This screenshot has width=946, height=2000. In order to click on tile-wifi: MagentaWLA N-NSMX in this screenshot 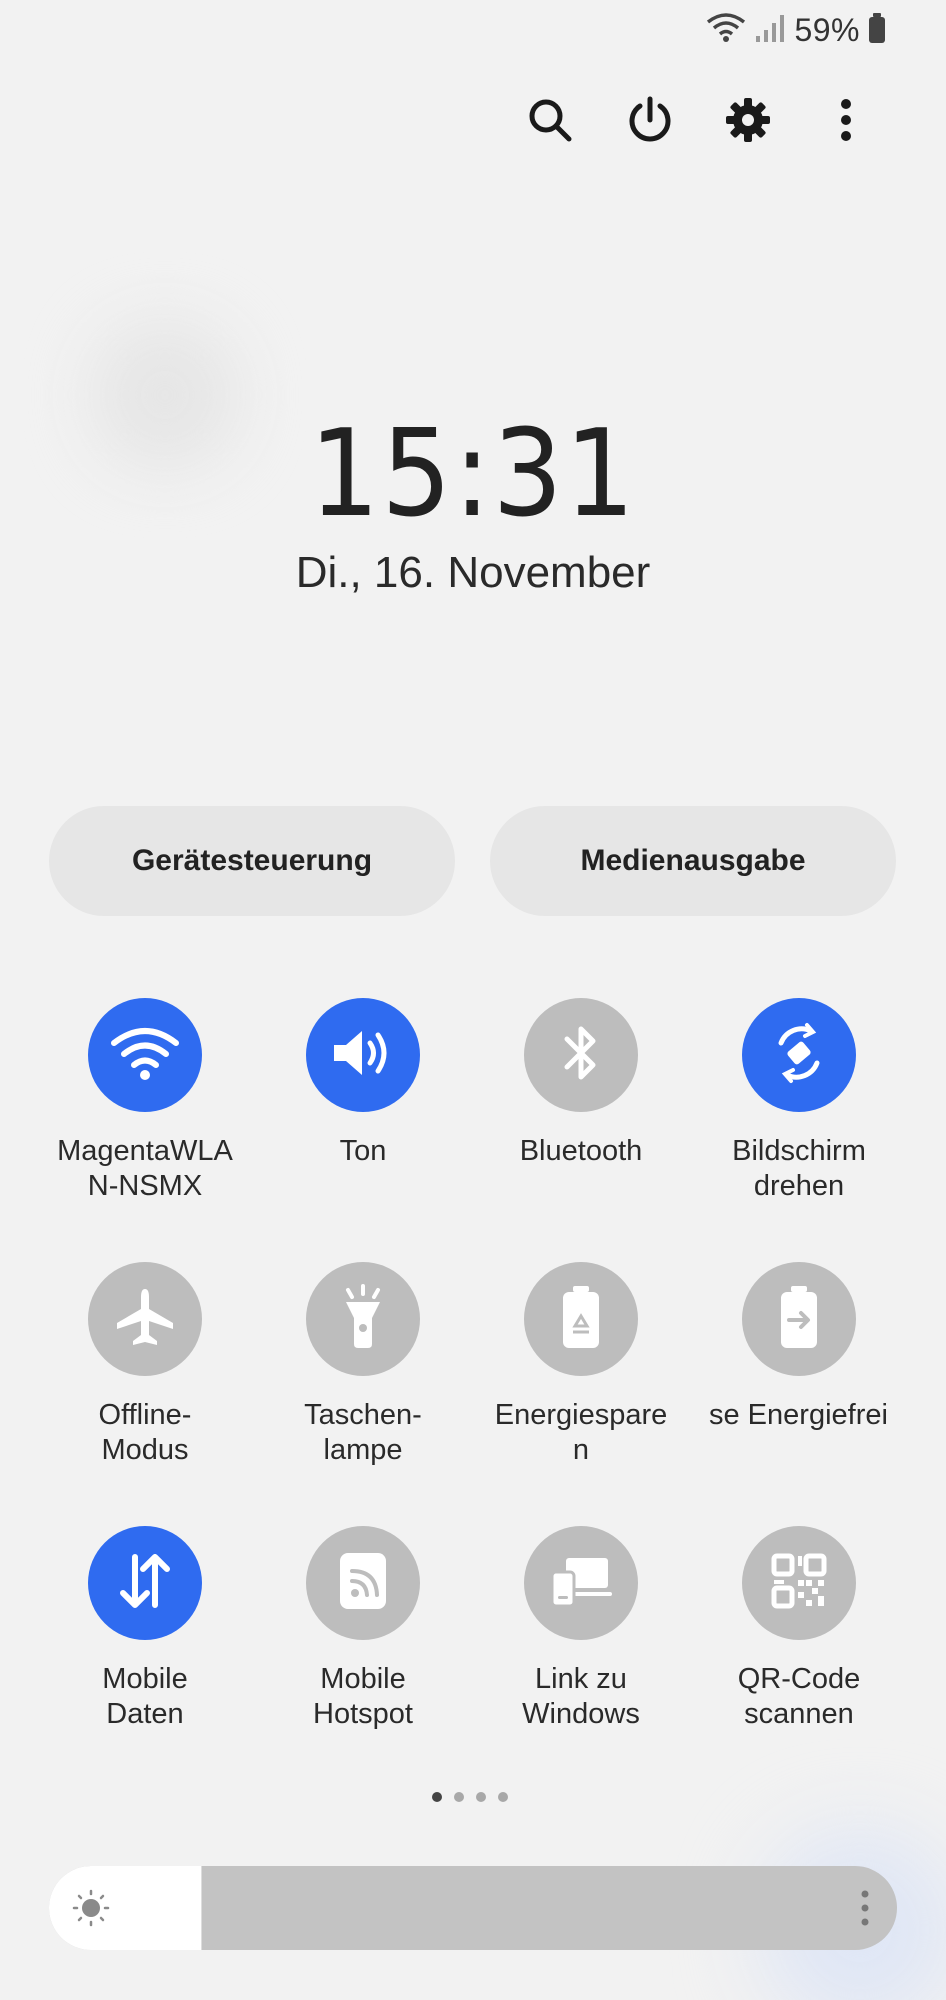, I will do `click(145, 1101)`.